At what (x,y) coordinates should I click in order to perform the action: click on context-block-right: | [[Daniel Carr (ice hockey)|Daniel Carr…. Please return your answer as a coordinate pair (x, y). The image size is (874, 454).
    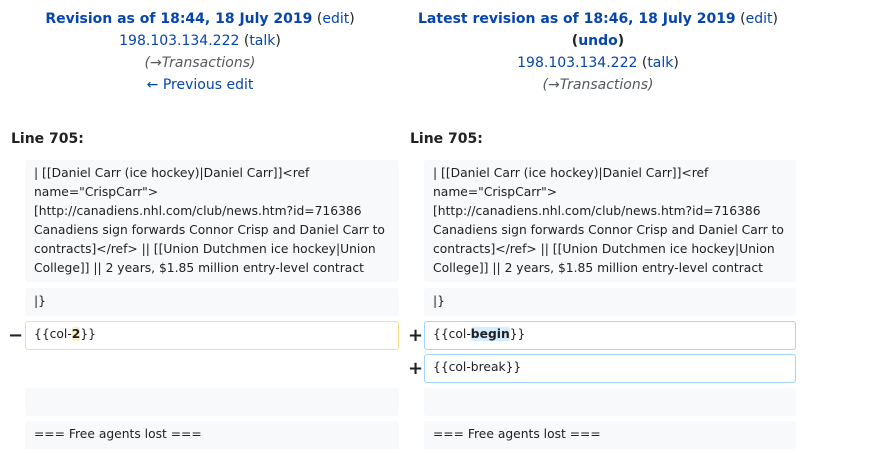
    Looking at the image, I should click on (610, 221).